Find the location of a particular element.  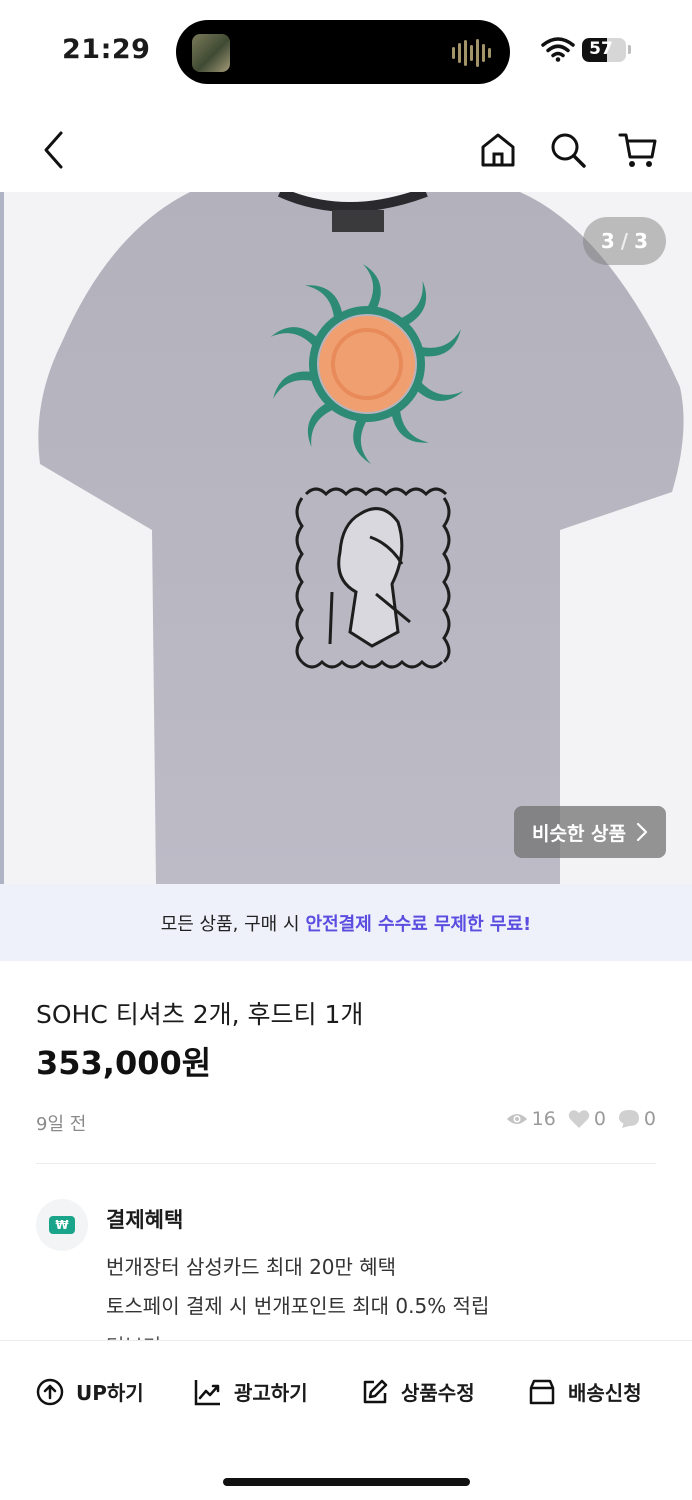

search-icon is located at coordinates (568, 150).